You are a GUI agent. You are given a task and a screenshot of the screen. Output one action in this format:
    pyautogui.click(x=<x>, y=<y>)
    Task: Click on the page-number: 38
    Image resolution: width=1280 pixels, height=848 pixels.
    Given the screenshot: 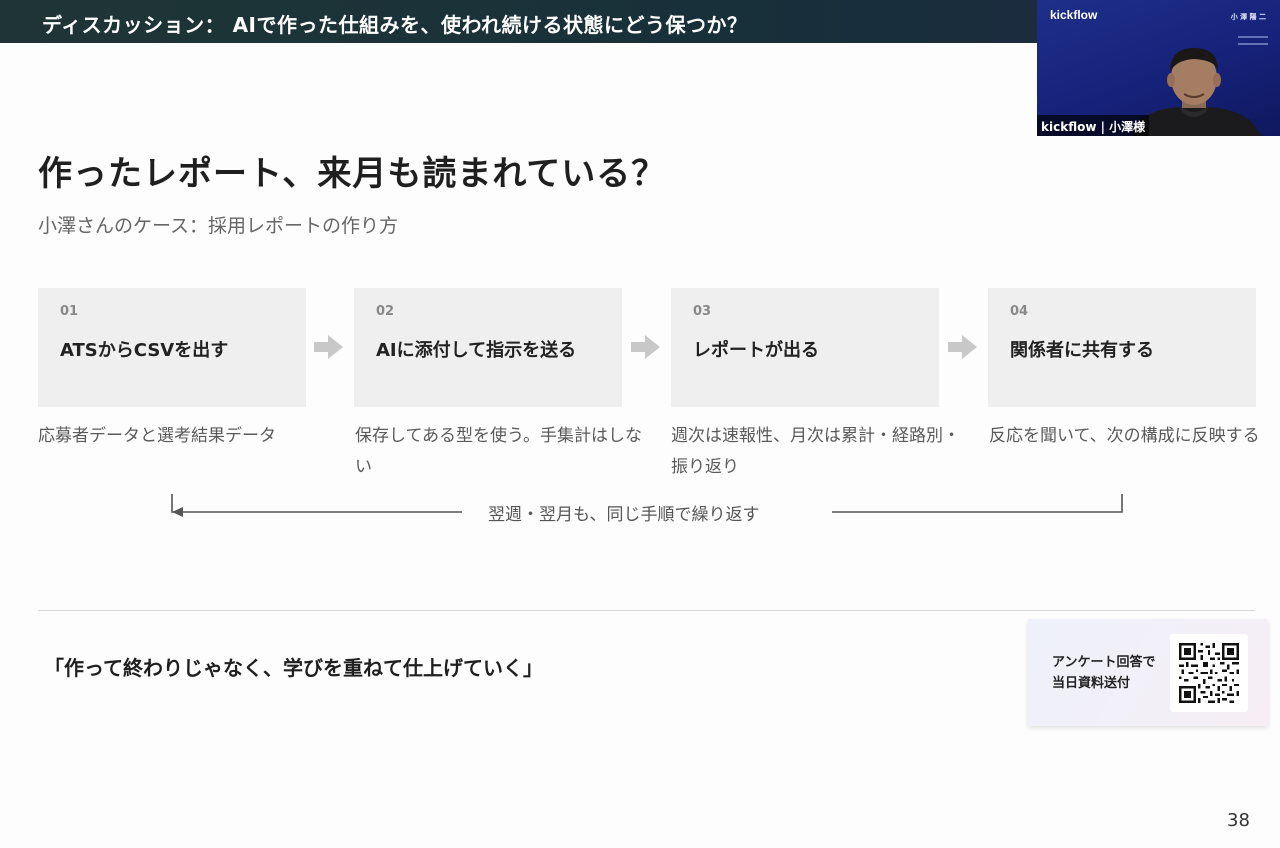 What is the action you would take?
    pyautogui.click(x=1238, y=820)
    